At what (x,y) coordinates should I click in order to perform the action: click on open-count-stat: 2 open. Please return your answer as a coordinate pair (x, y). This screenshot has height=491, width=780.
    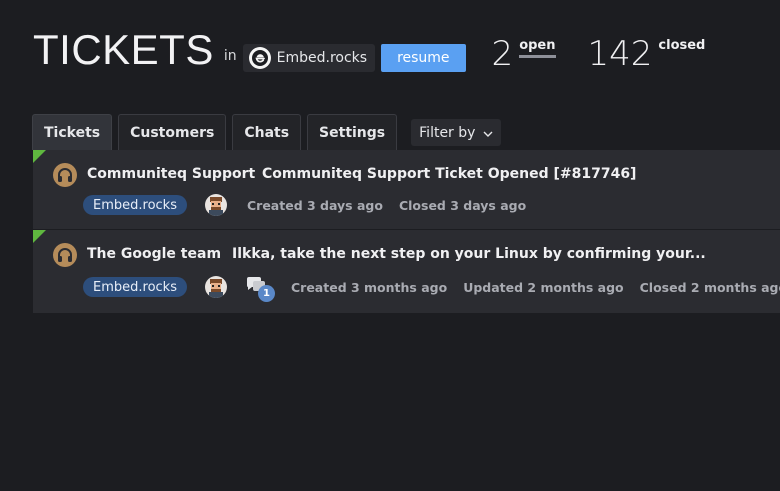
    Looking at the image, I should click on (524, 54).